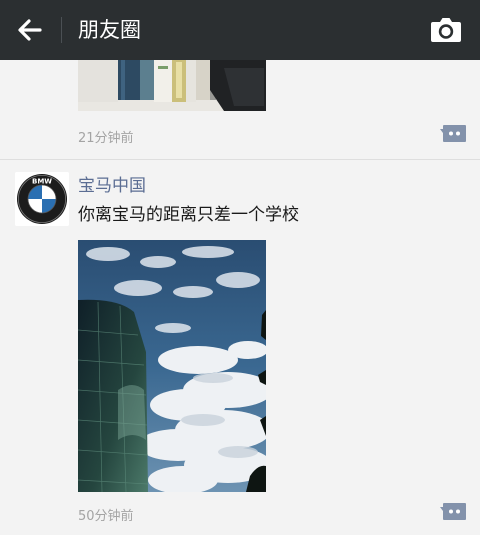  What do you see at coordinates (106, 516) in the screenshot?
I see `post-time: 50分钟前` at bounding box center [106, 516].